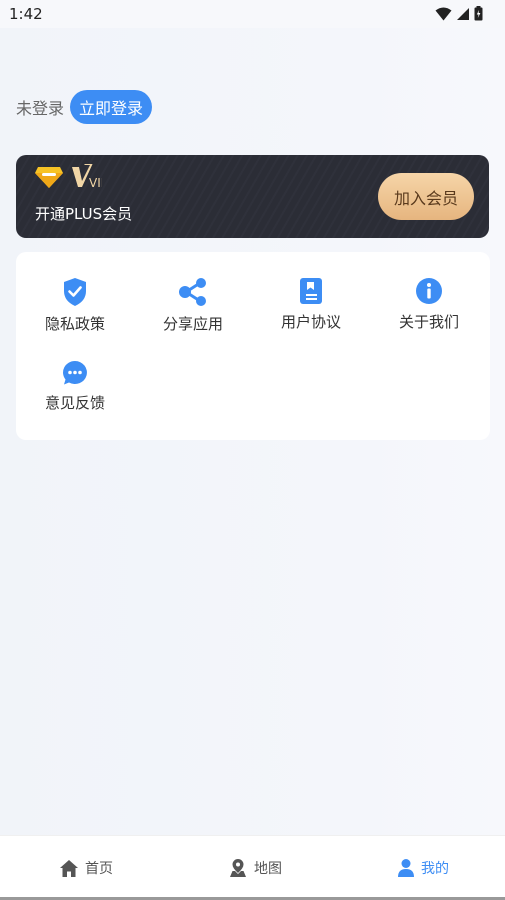  I want to click on menu-label: 隐私政策, so click(74, 324).